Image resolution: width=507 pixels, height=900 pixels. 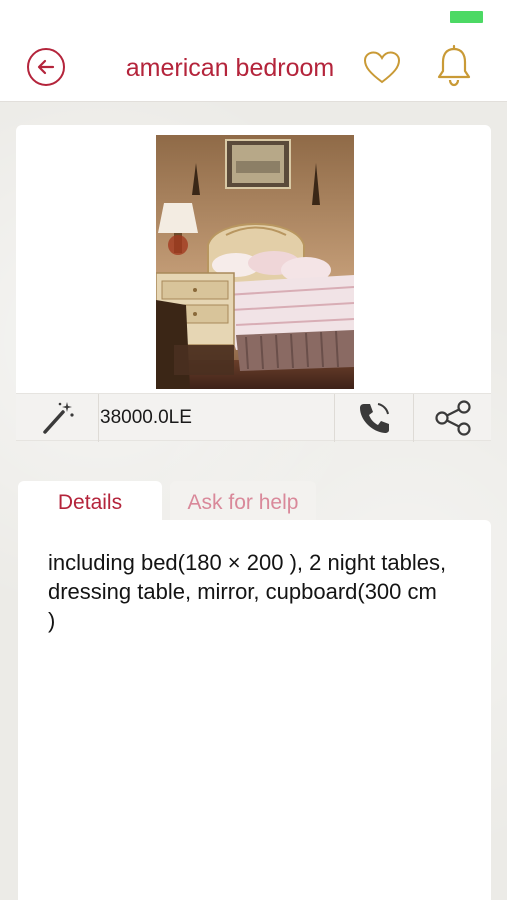 I want to click on back-button, so click(x=46, y=67).